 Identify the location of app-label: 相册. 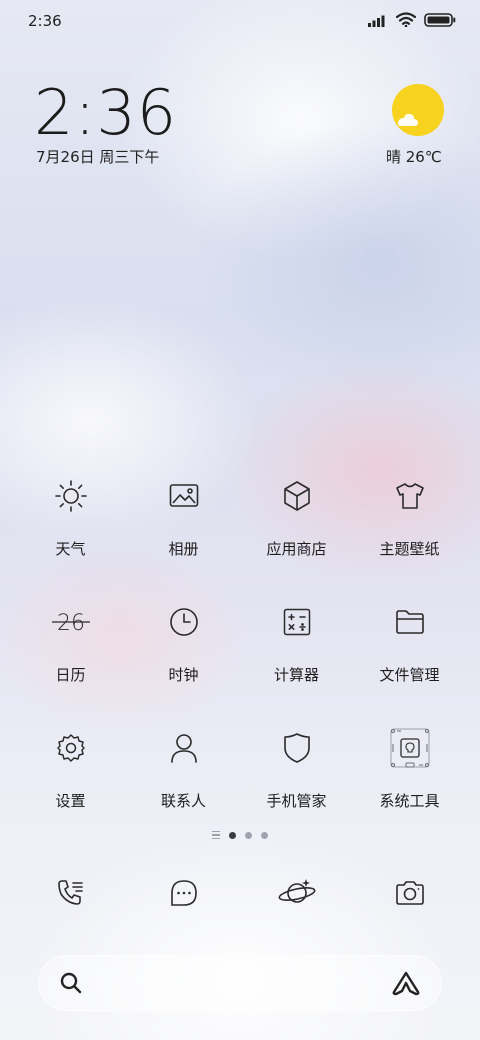
(183, 549).